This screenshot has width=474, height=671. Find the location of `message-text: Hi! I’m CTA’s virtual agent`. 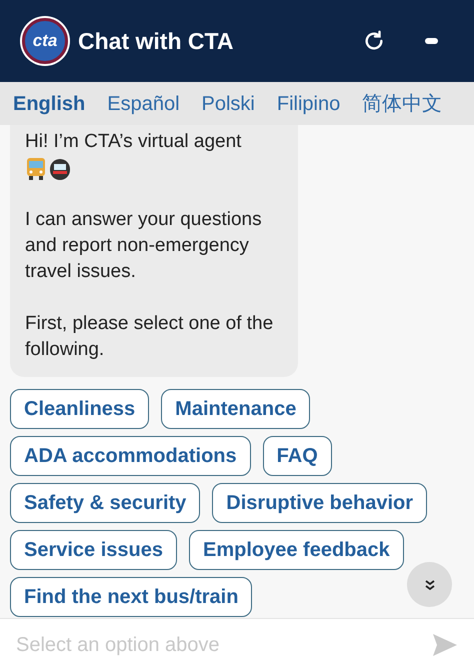

message-text: Hi! I’m CTA’s virtual agent is located at coordinates (133, 142).